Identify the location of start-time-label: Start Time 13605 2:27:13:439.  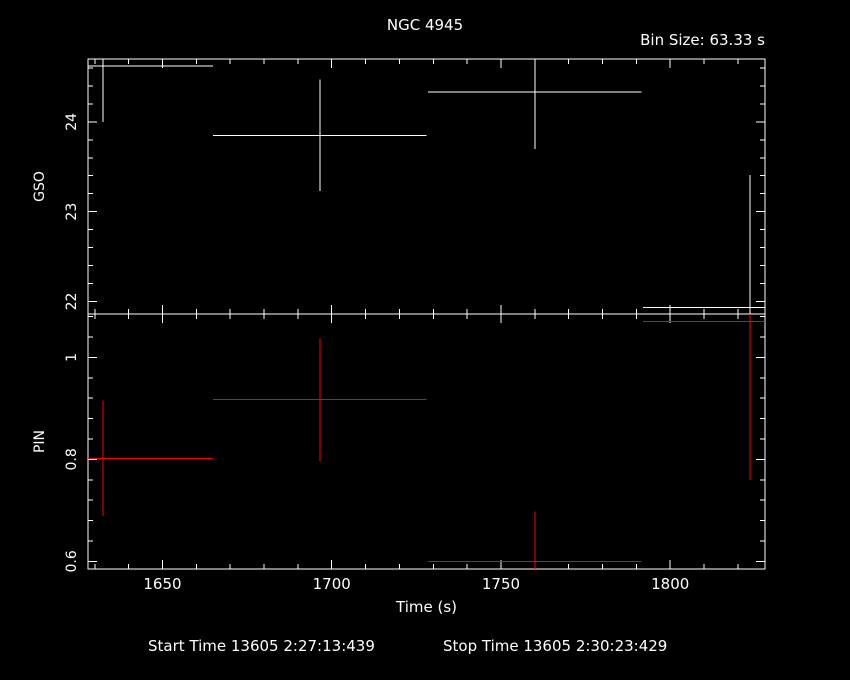
(261, 646).